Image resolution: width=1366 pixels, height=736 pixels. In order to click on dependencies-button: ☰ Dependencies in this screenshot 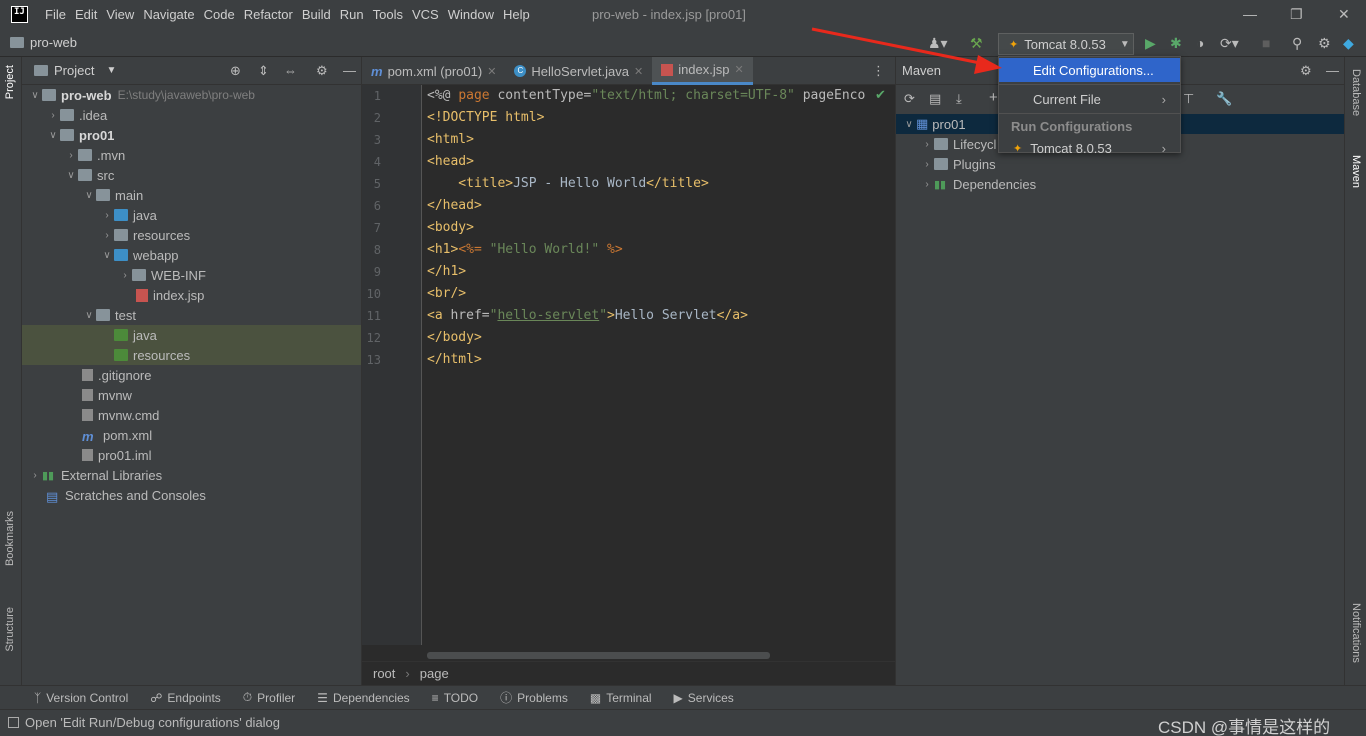, I will do `click(363, 698)`.